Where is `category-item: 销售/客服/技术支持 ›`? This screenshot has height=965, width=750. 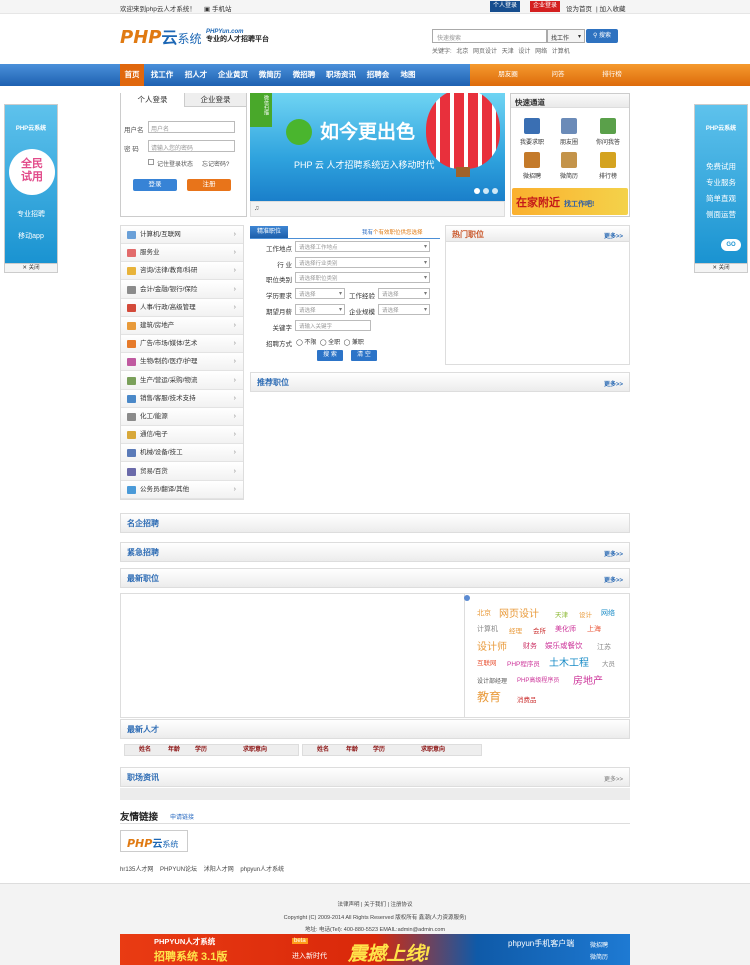 category-item: 销售/客服/技术支持 › is located at coordinates (182, 398).